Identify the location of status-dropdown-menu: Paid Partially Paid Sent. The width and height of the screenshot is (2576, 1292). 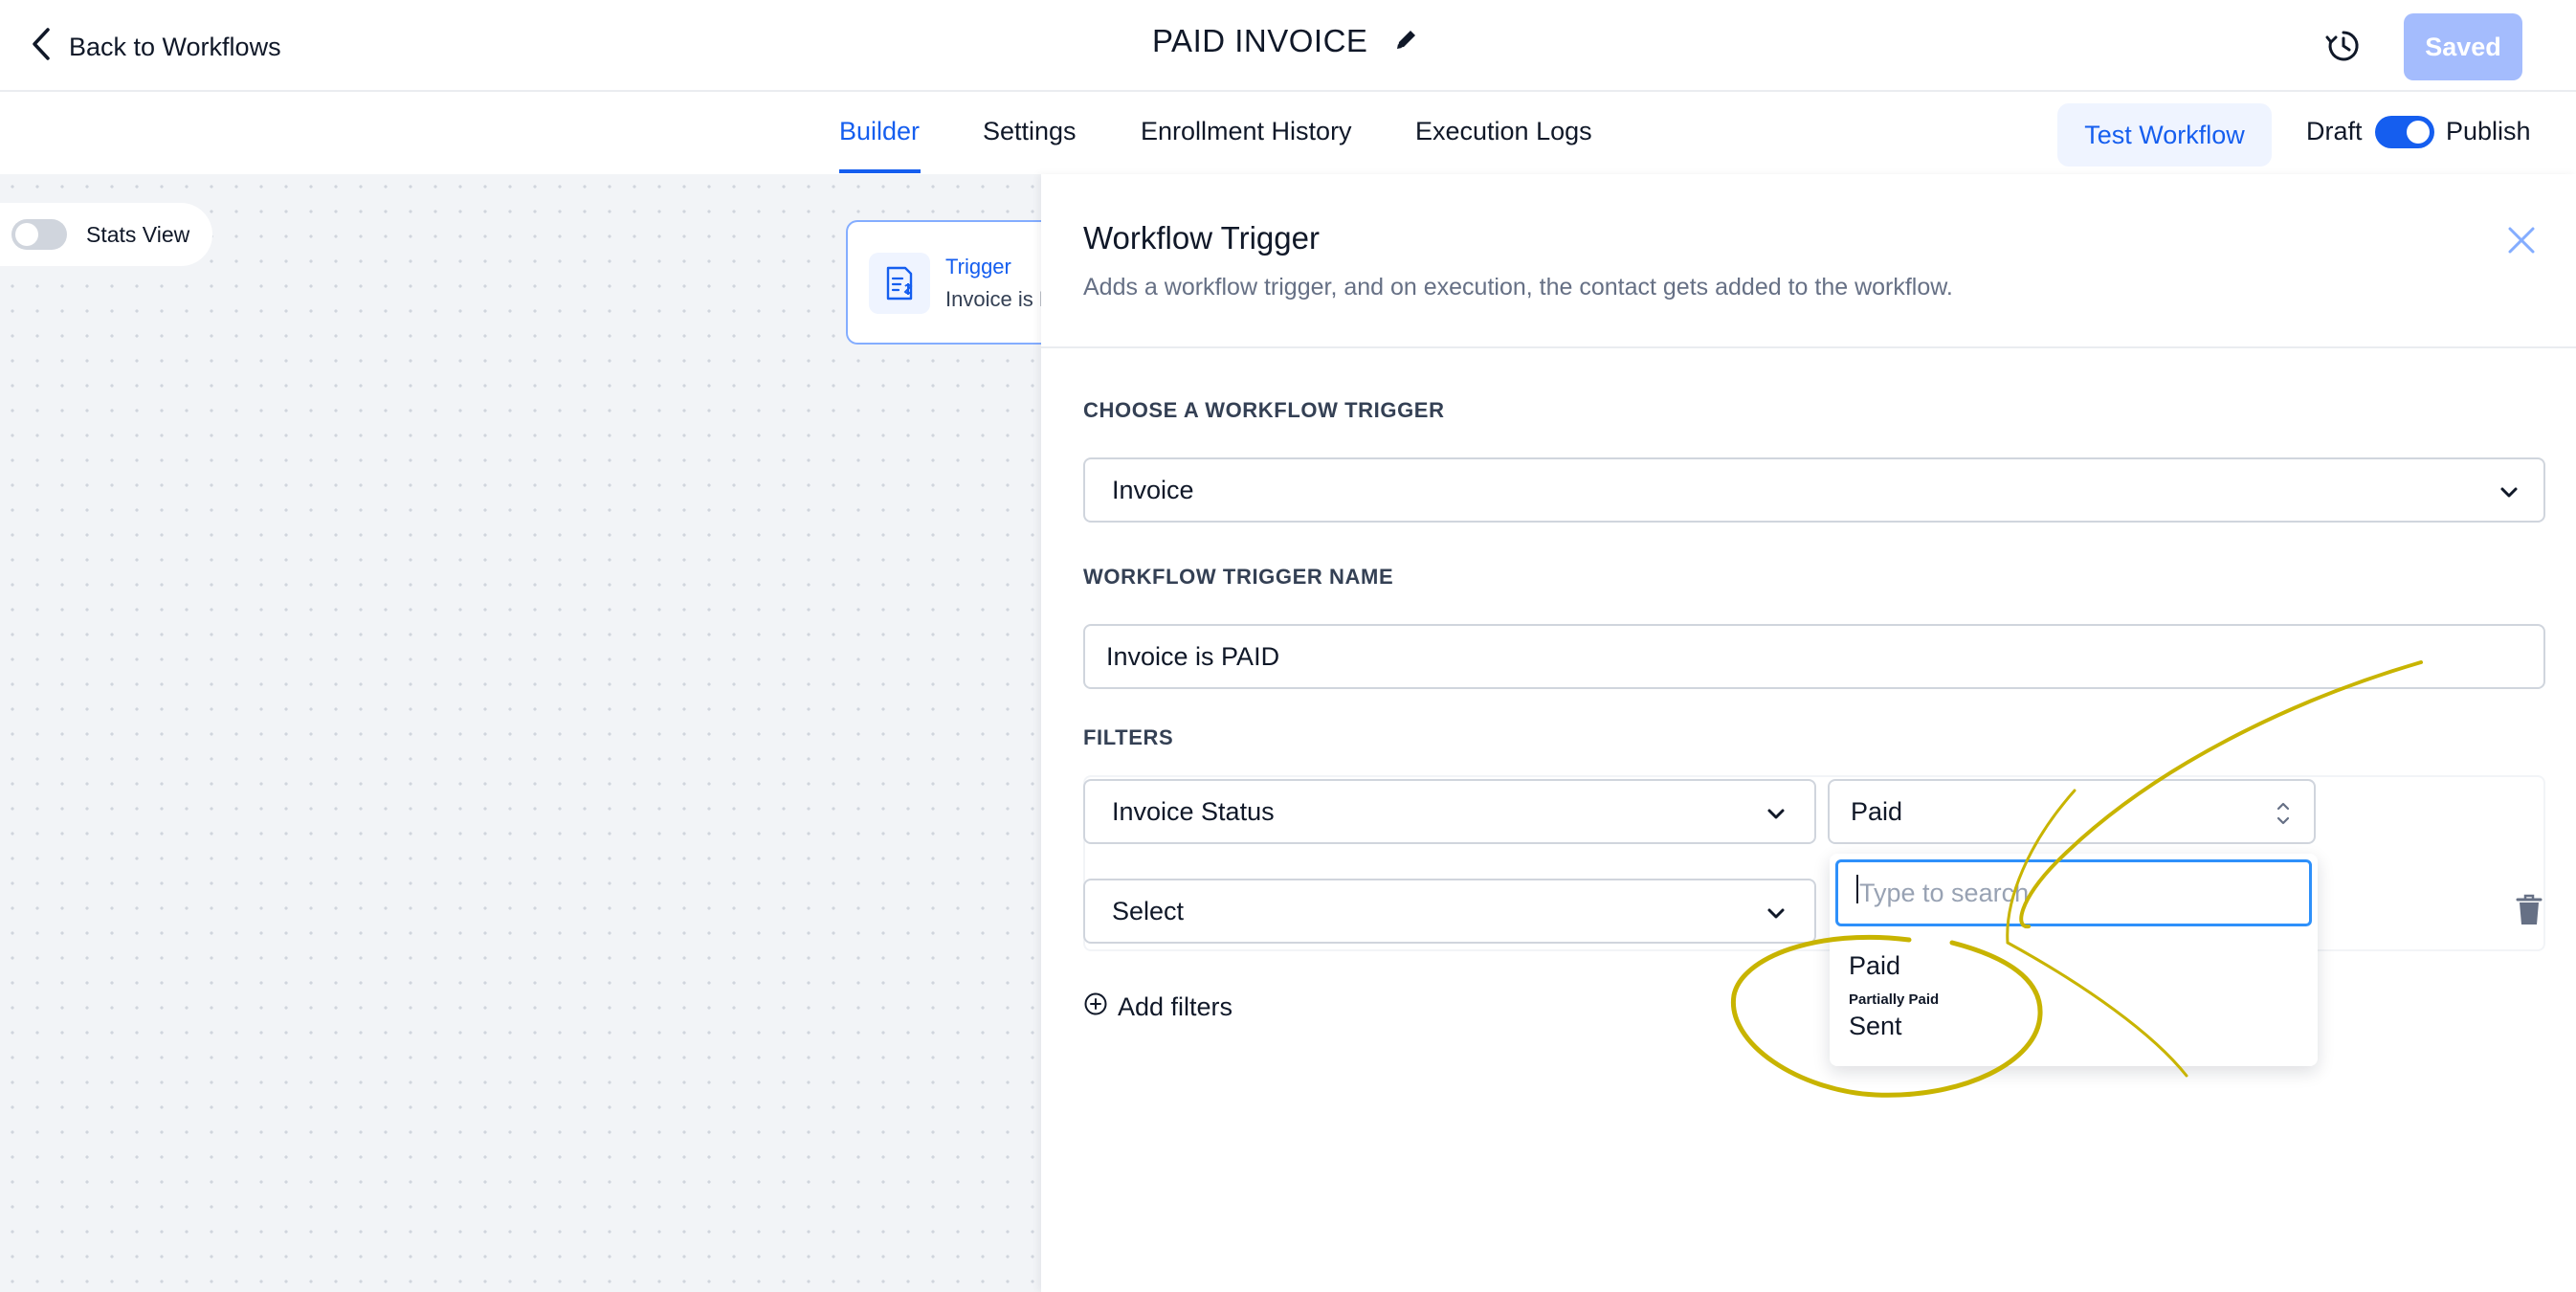
(2074, 960).